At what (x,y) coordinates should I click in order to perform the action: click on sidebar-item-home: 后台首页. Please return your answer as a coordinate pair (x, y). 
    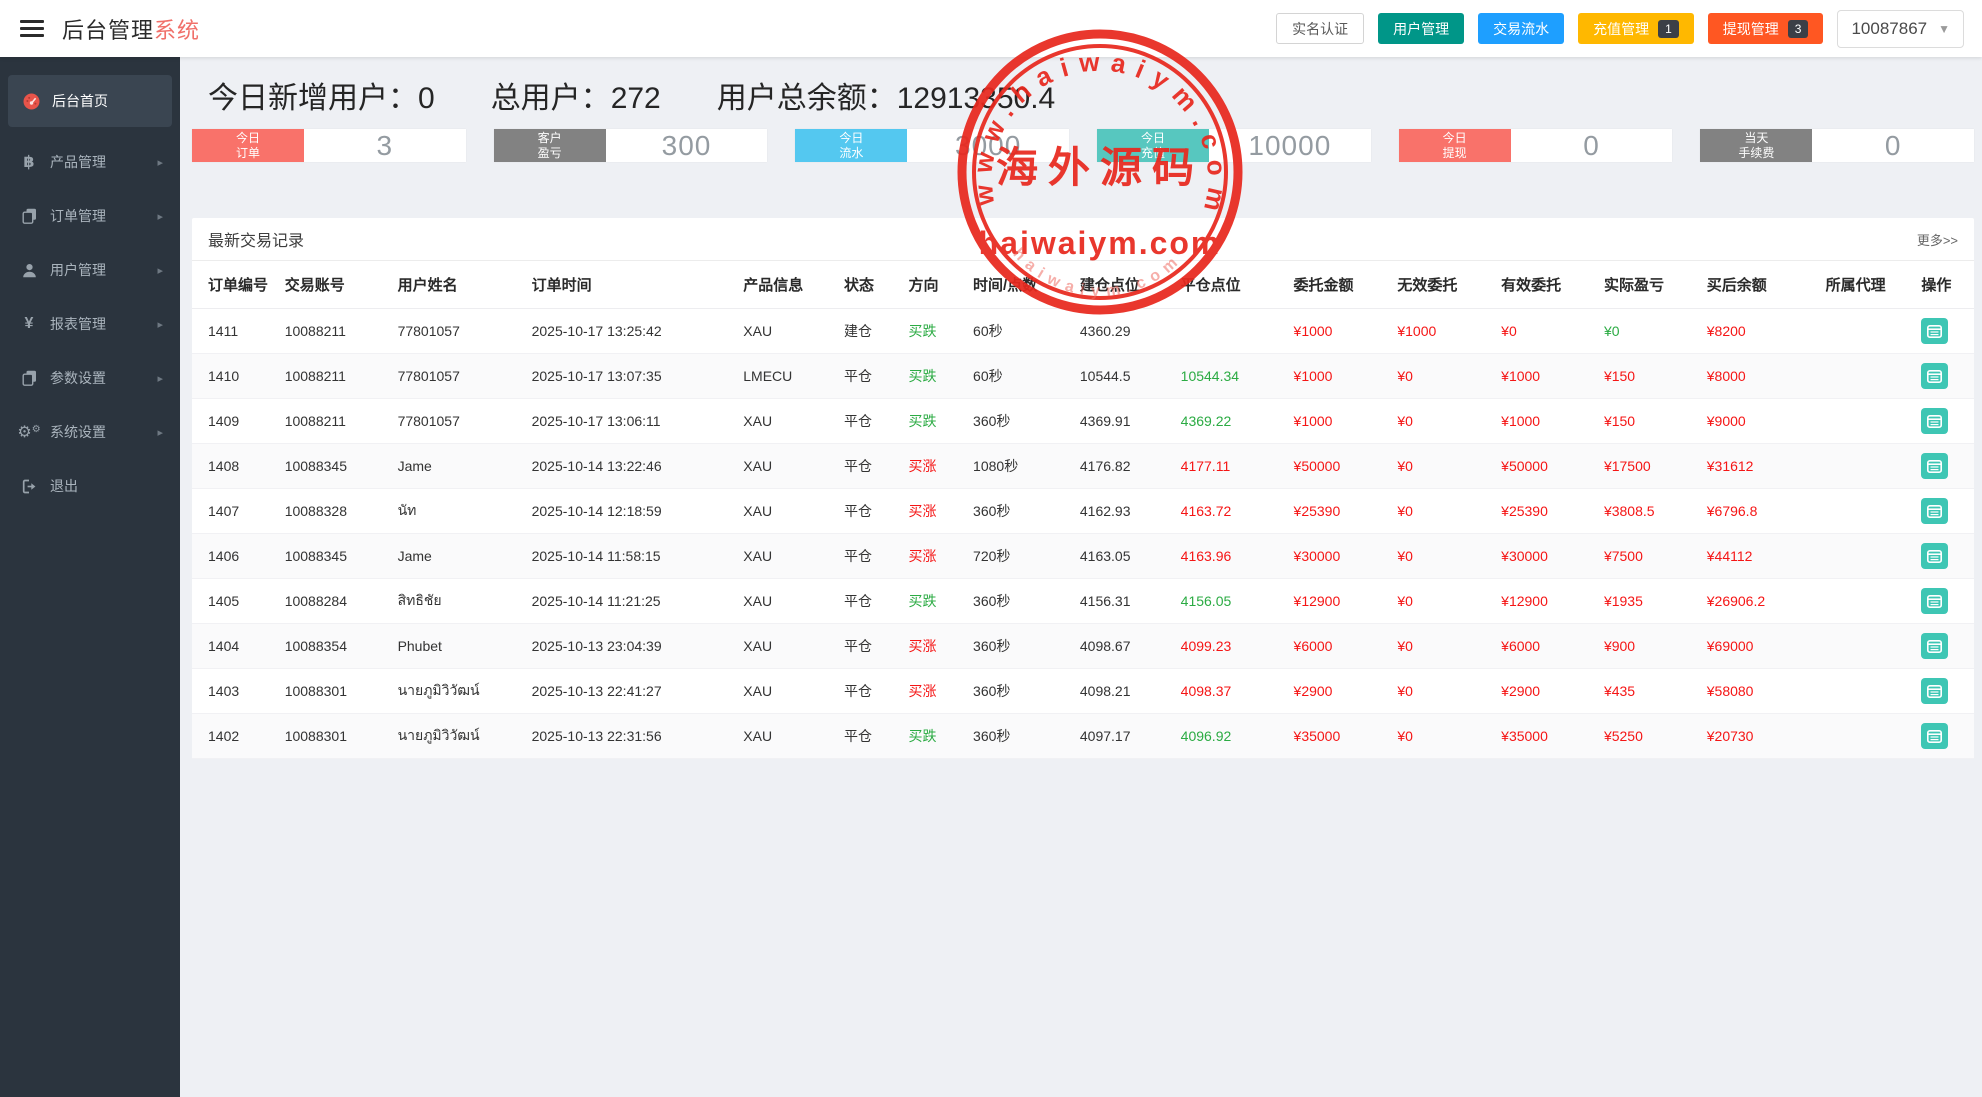
    Looking at the image, I should click on (90, 101).